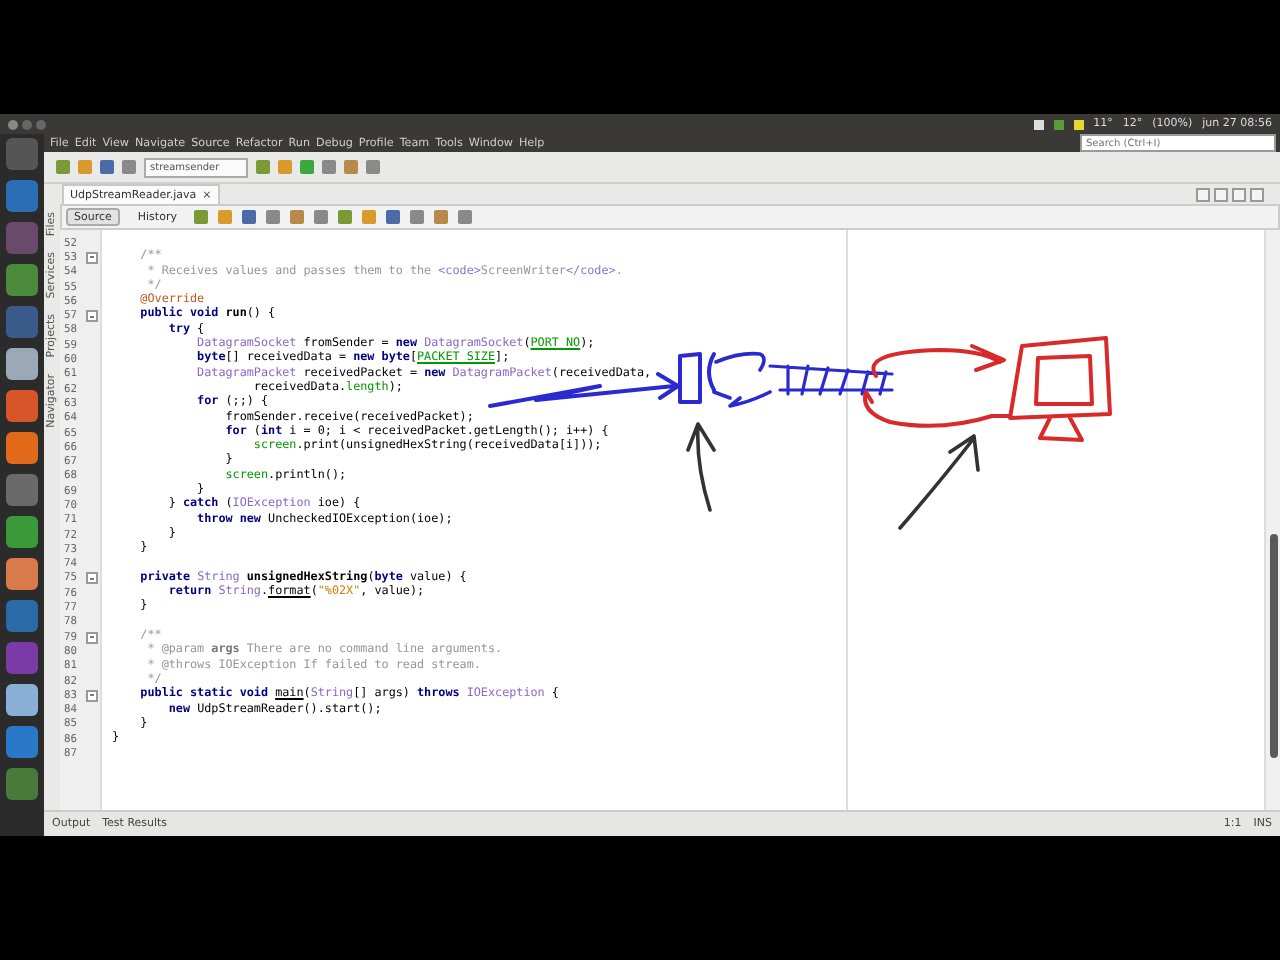  Describe the element at coordinates (742, 379) in the screenshot. I see `exchange-arrows-drawing` at that location.